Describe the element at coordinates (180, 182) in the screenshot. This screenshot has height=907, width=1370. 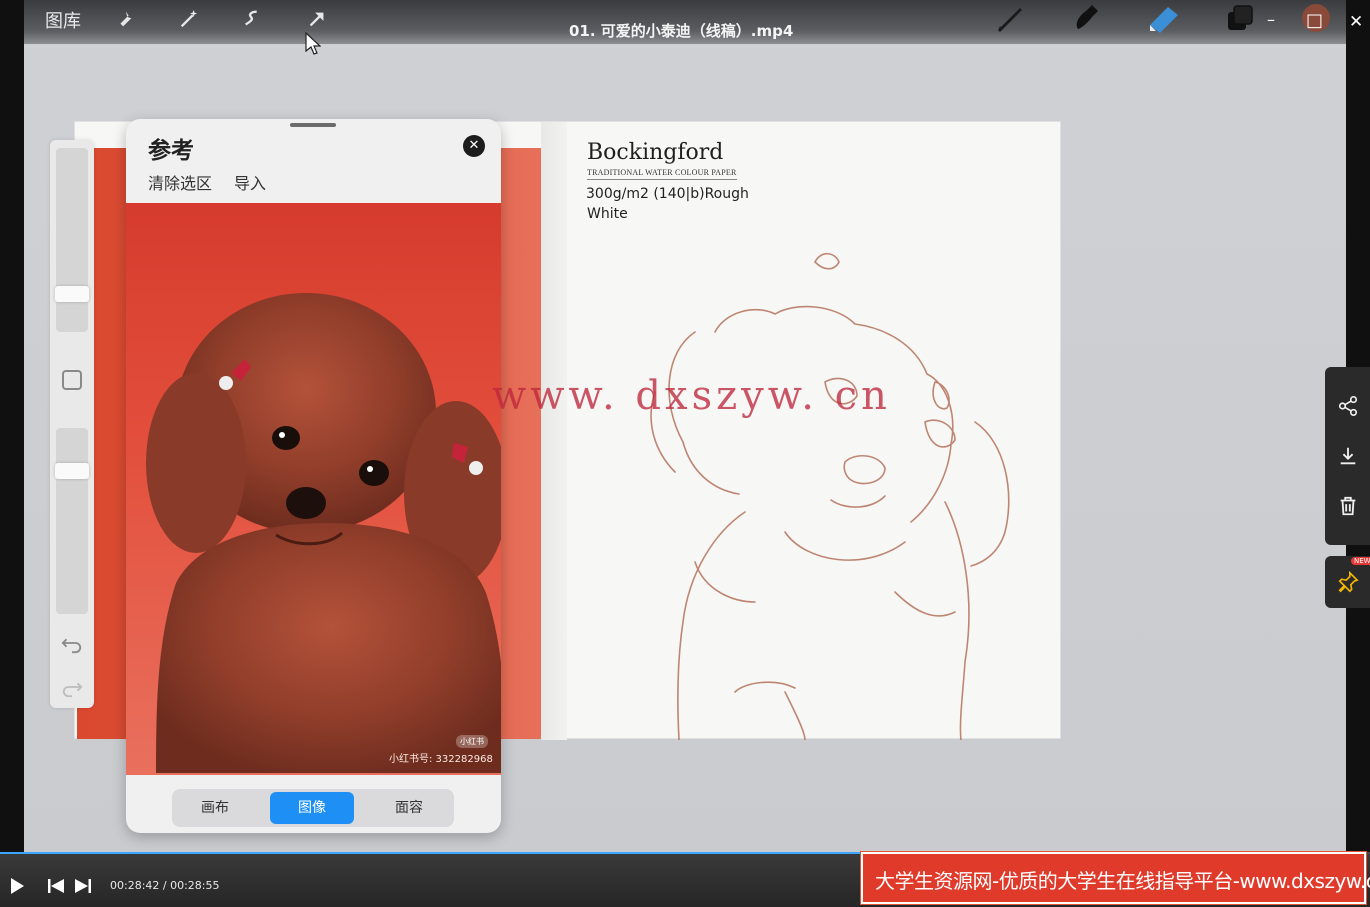
I see `clear-selection-button: 清除选区` at that location.